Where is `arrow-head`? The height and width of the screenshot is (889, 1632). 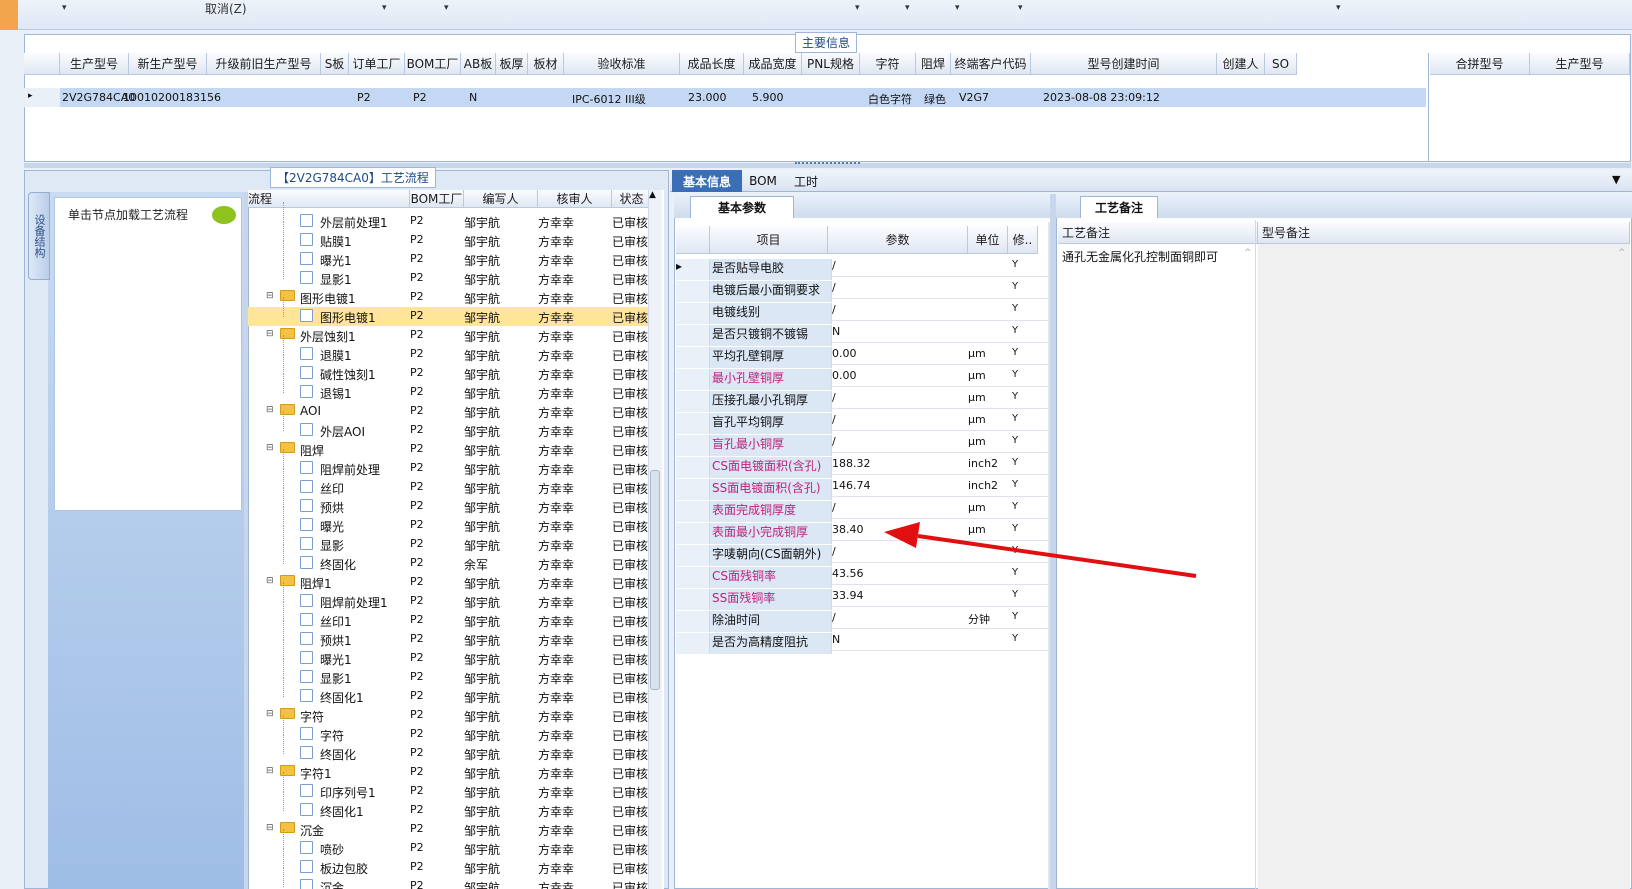 arrow-head is located at coordinates (902, 535).